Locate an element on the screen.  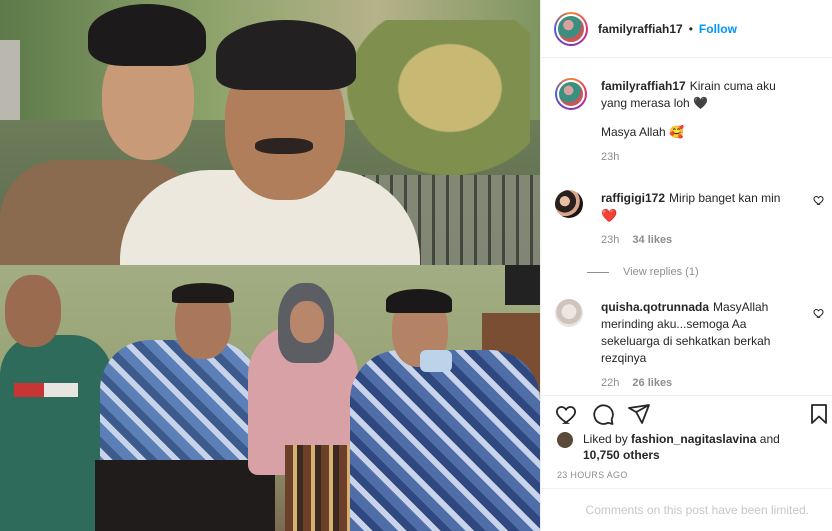
heart-icon is located at coordinates (567, 414).